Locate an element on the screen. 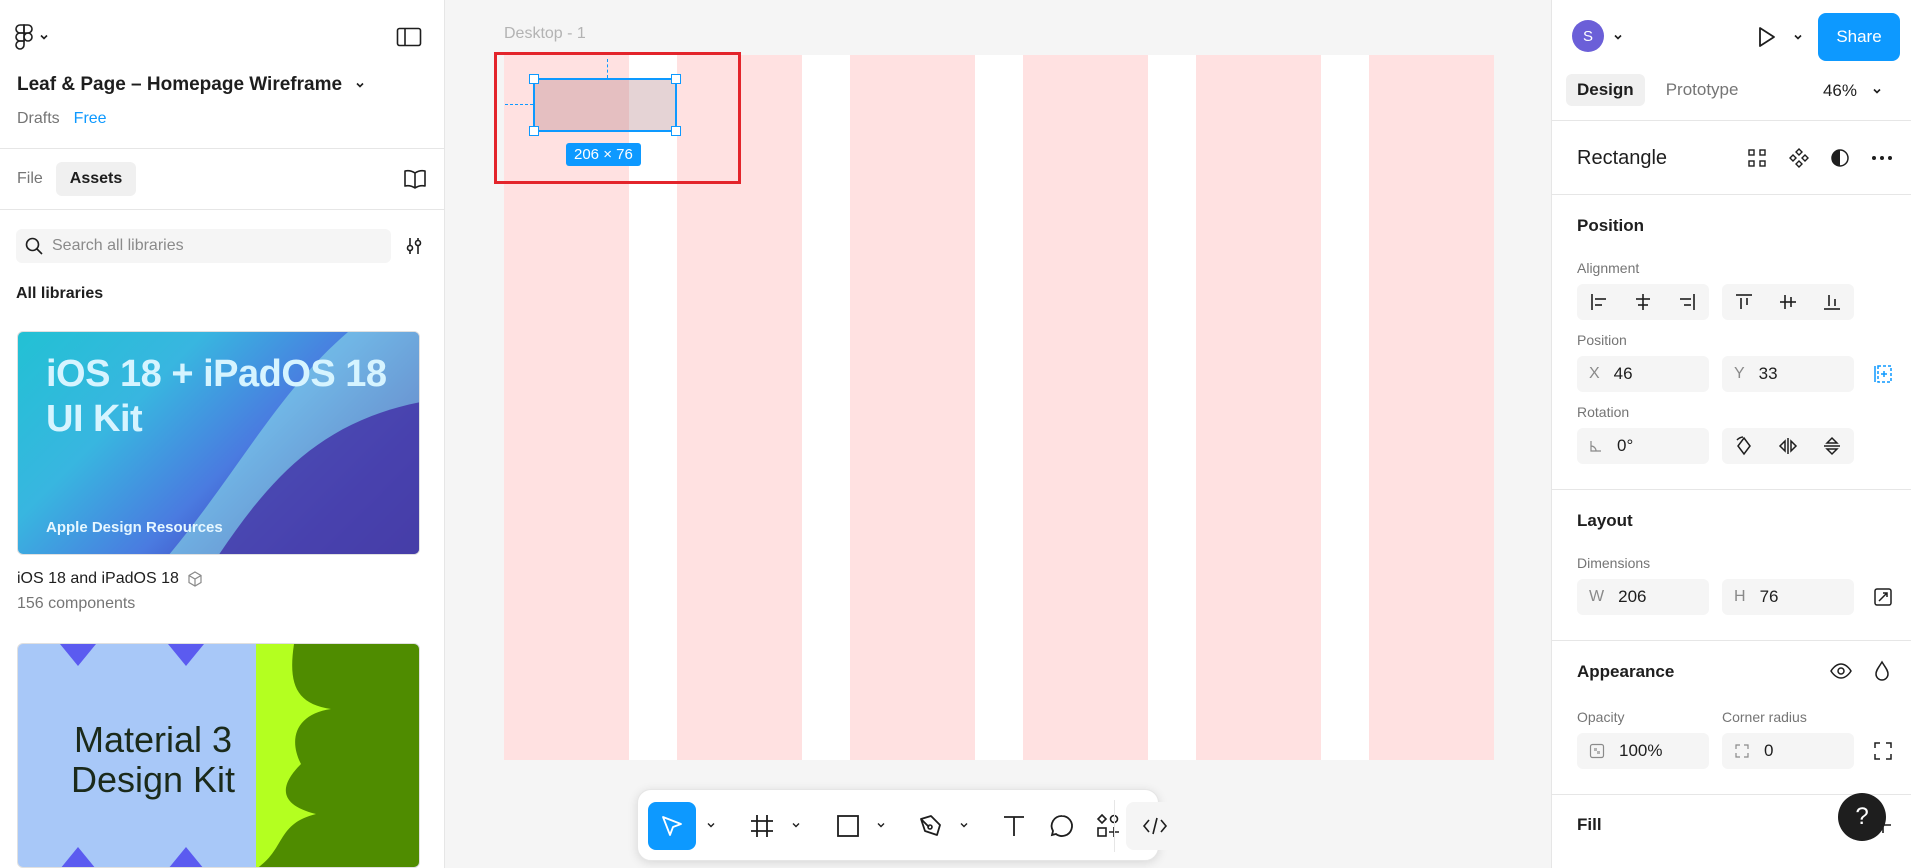  height-field: H 76 is located at coordinates (1788, 597).